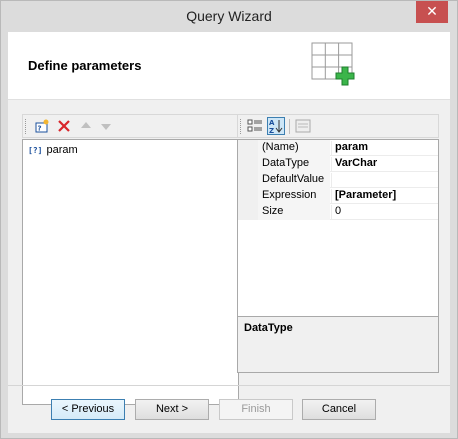 The width and height of the screenshot is (458, 439). What do you see at coordinates (272, 123) in the screenshot?
I see `svg-text: A` at bounding box center [272, 123].